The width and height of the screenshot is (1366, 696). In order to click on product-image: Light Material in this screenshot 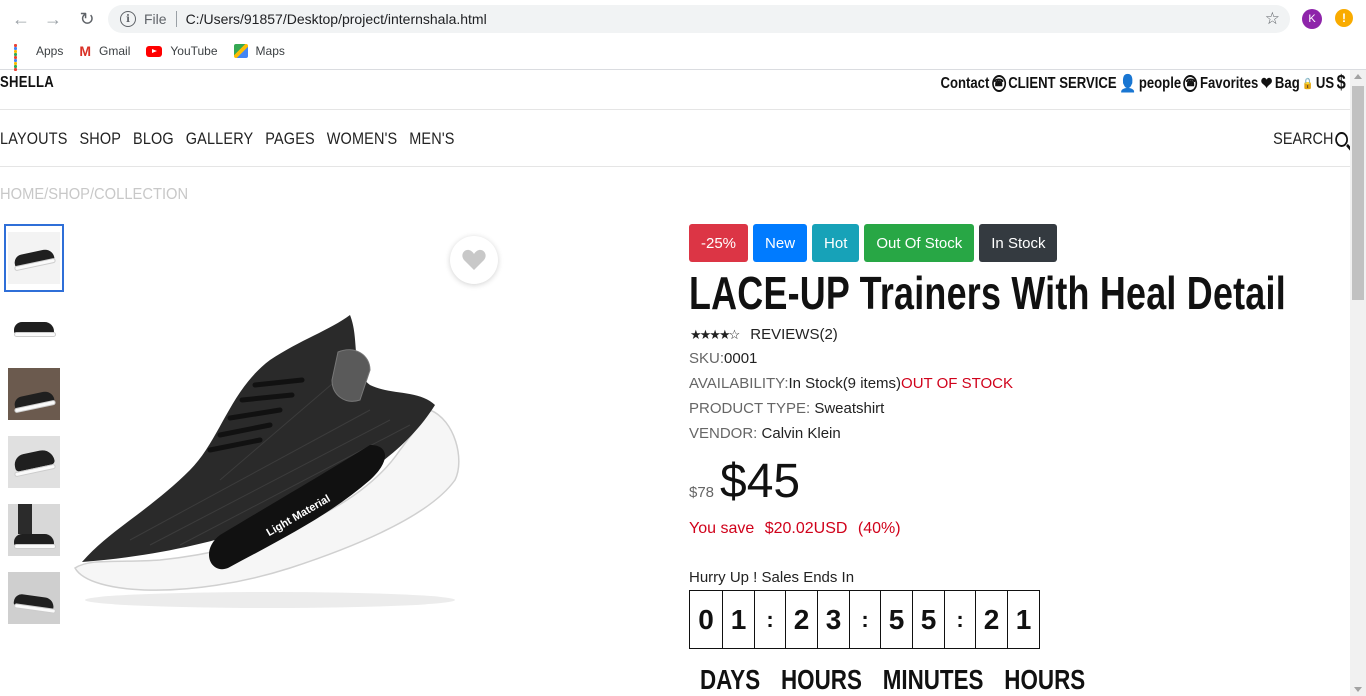, I will do `click(267, 461)`.